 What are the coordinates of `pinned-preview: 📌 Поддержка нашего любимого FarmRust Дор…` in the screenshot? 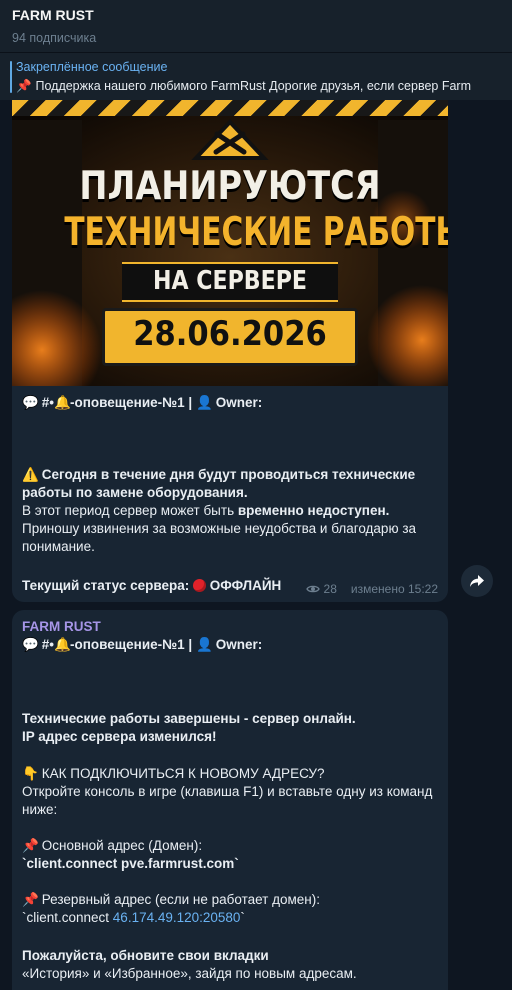 It's located at (259, 86).